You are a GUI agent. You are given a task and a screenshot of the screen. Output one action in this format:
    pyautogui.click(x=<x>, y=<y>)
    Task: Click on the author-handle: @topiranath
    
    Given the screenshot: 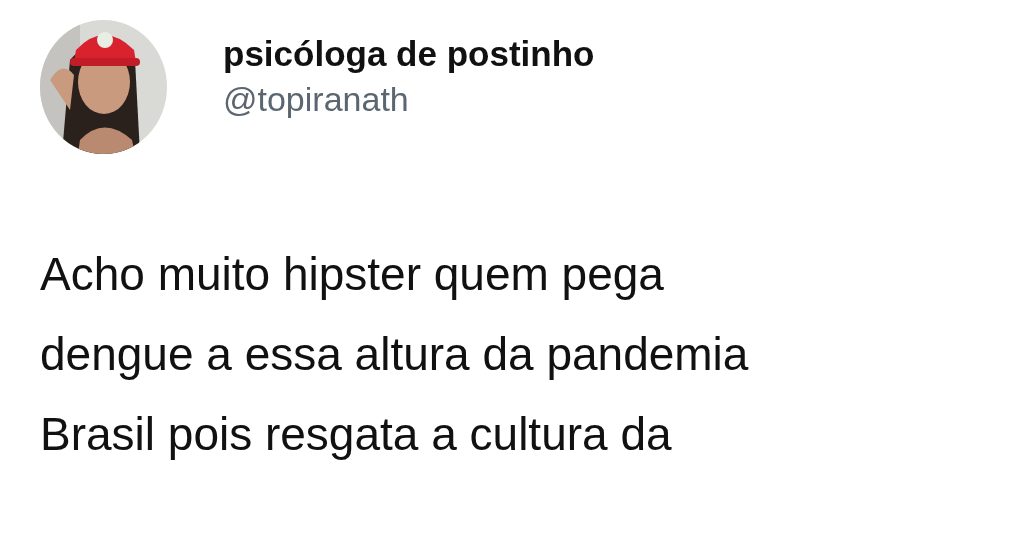 What is the action you would take?
    pyautogui.click(x=316, y=99)
    